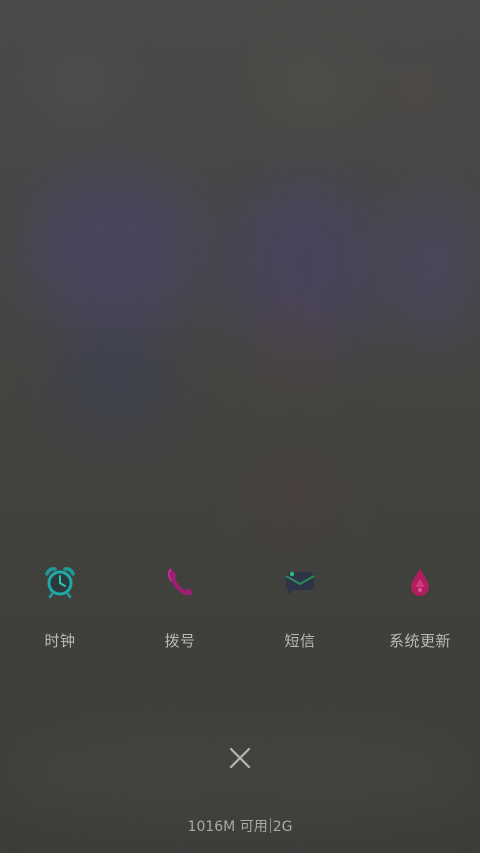 This screenshot has height=853, width=480. What do you see at coordinates (60, 605) in the screenshot?
I see `recent-app-clock: 时钟` at bounding box center [60, 605].